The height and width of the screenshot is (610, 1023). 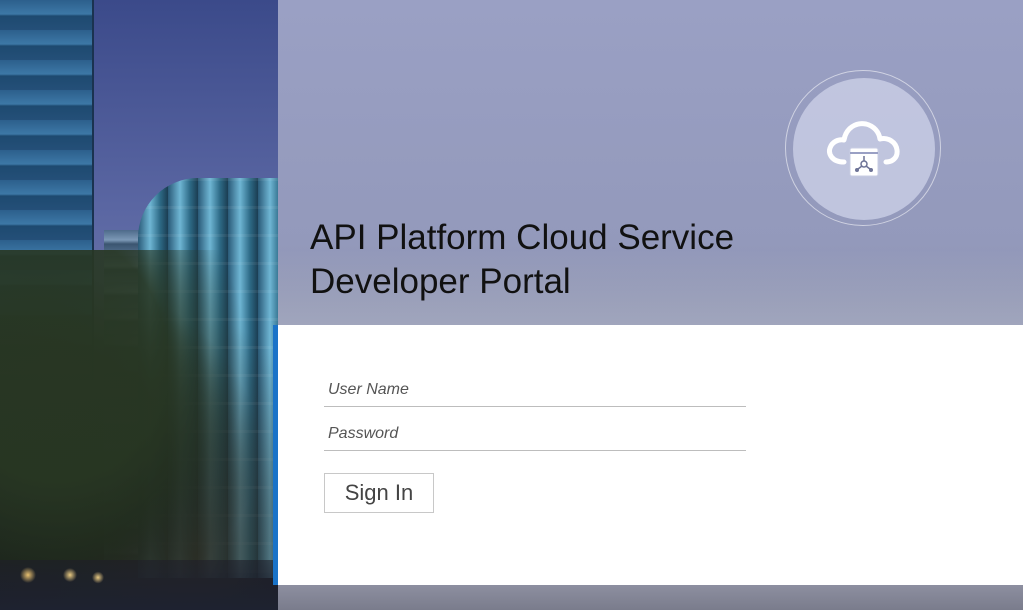 What do you see at coordinates (863, 149) in the screenshot?
I see `cloud-api-icon` at bounding box center [863, 149].